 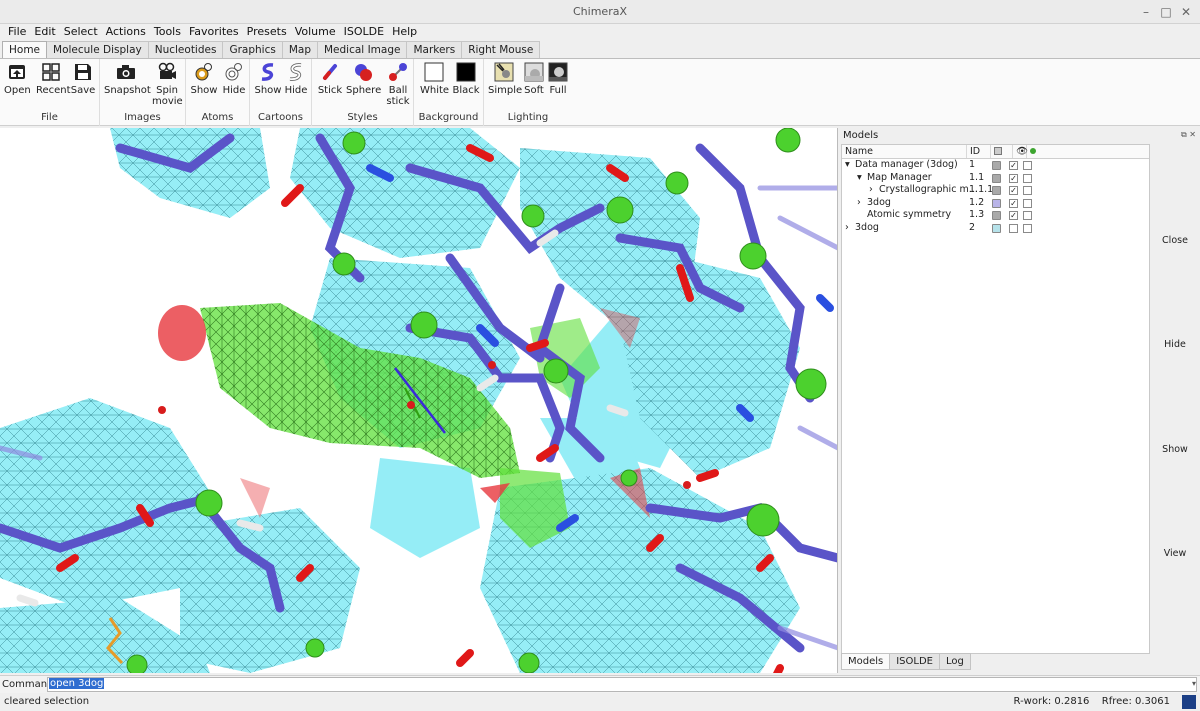 What do you see at coordinates (501, 49) in the screenshot?
I see `tab-right-mouse: Right Mouse` at bounding box center [501, 49].